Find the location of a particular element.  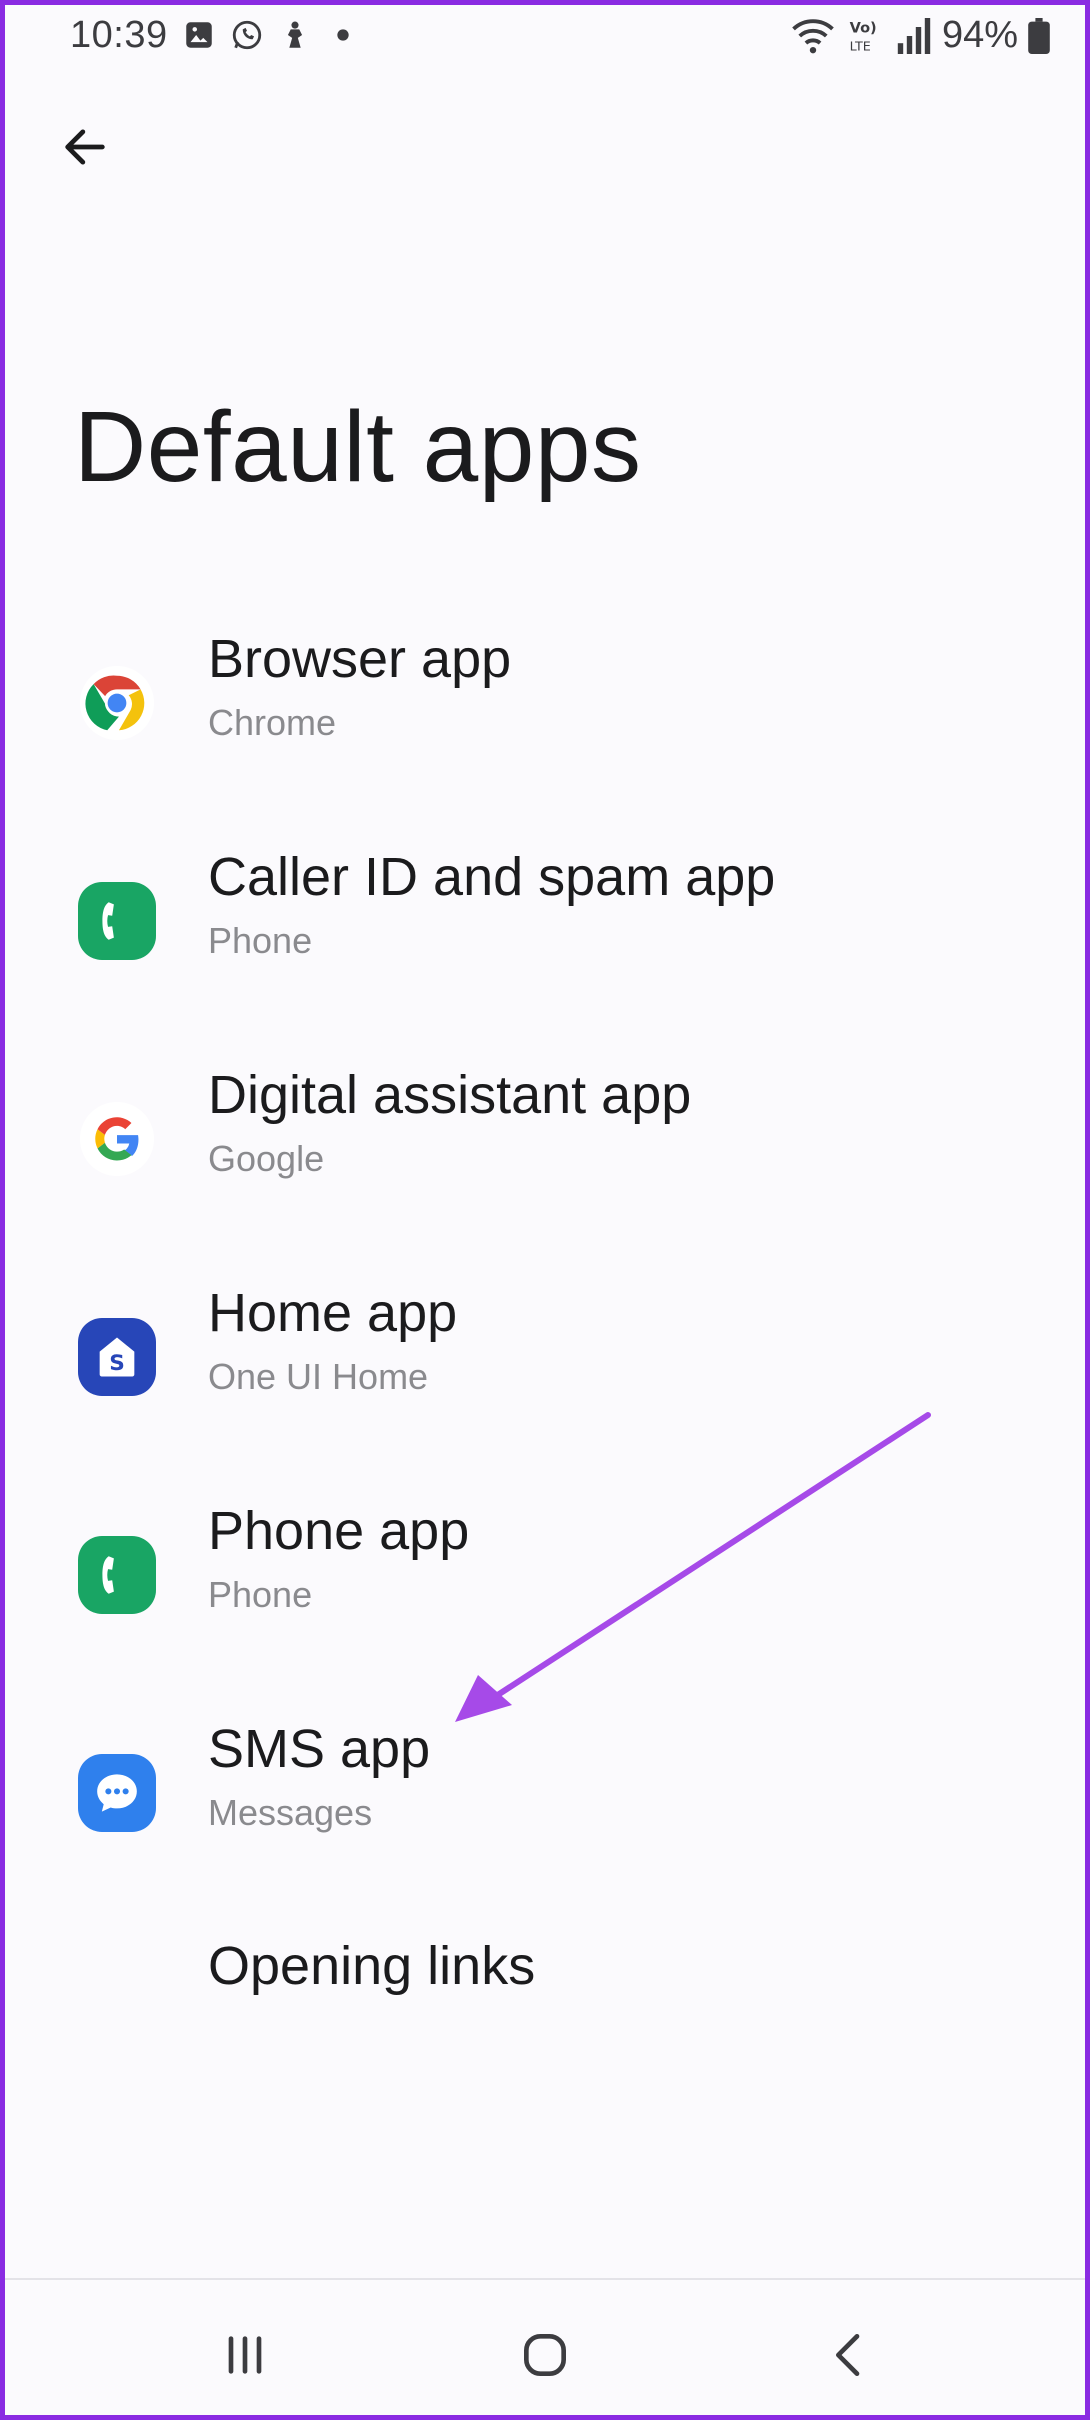

svg-text: Vo) is located at coordinates (863, 28).